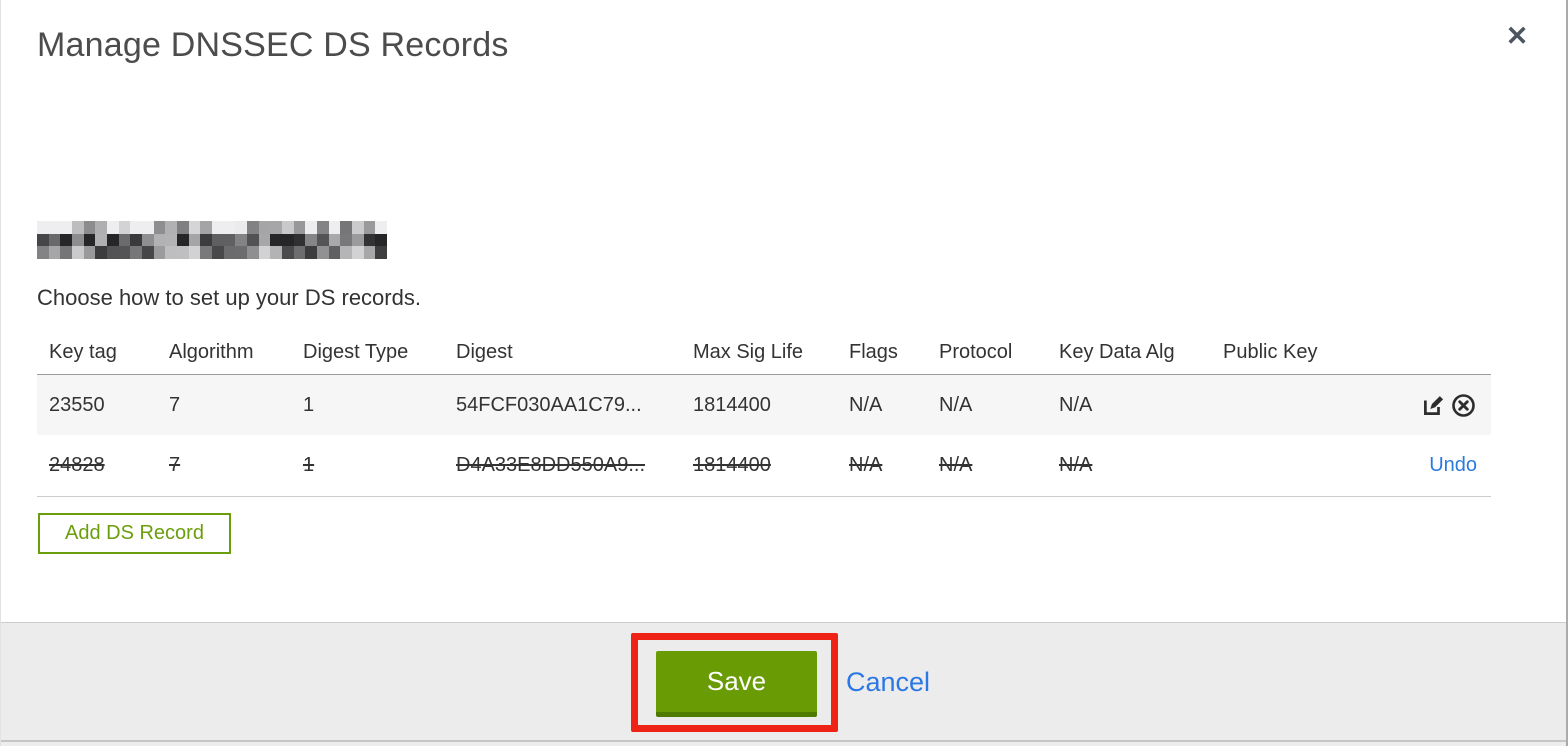 This screenshot has width=1568, height=746. I want to click on edit-icon, so click(1433, 405).